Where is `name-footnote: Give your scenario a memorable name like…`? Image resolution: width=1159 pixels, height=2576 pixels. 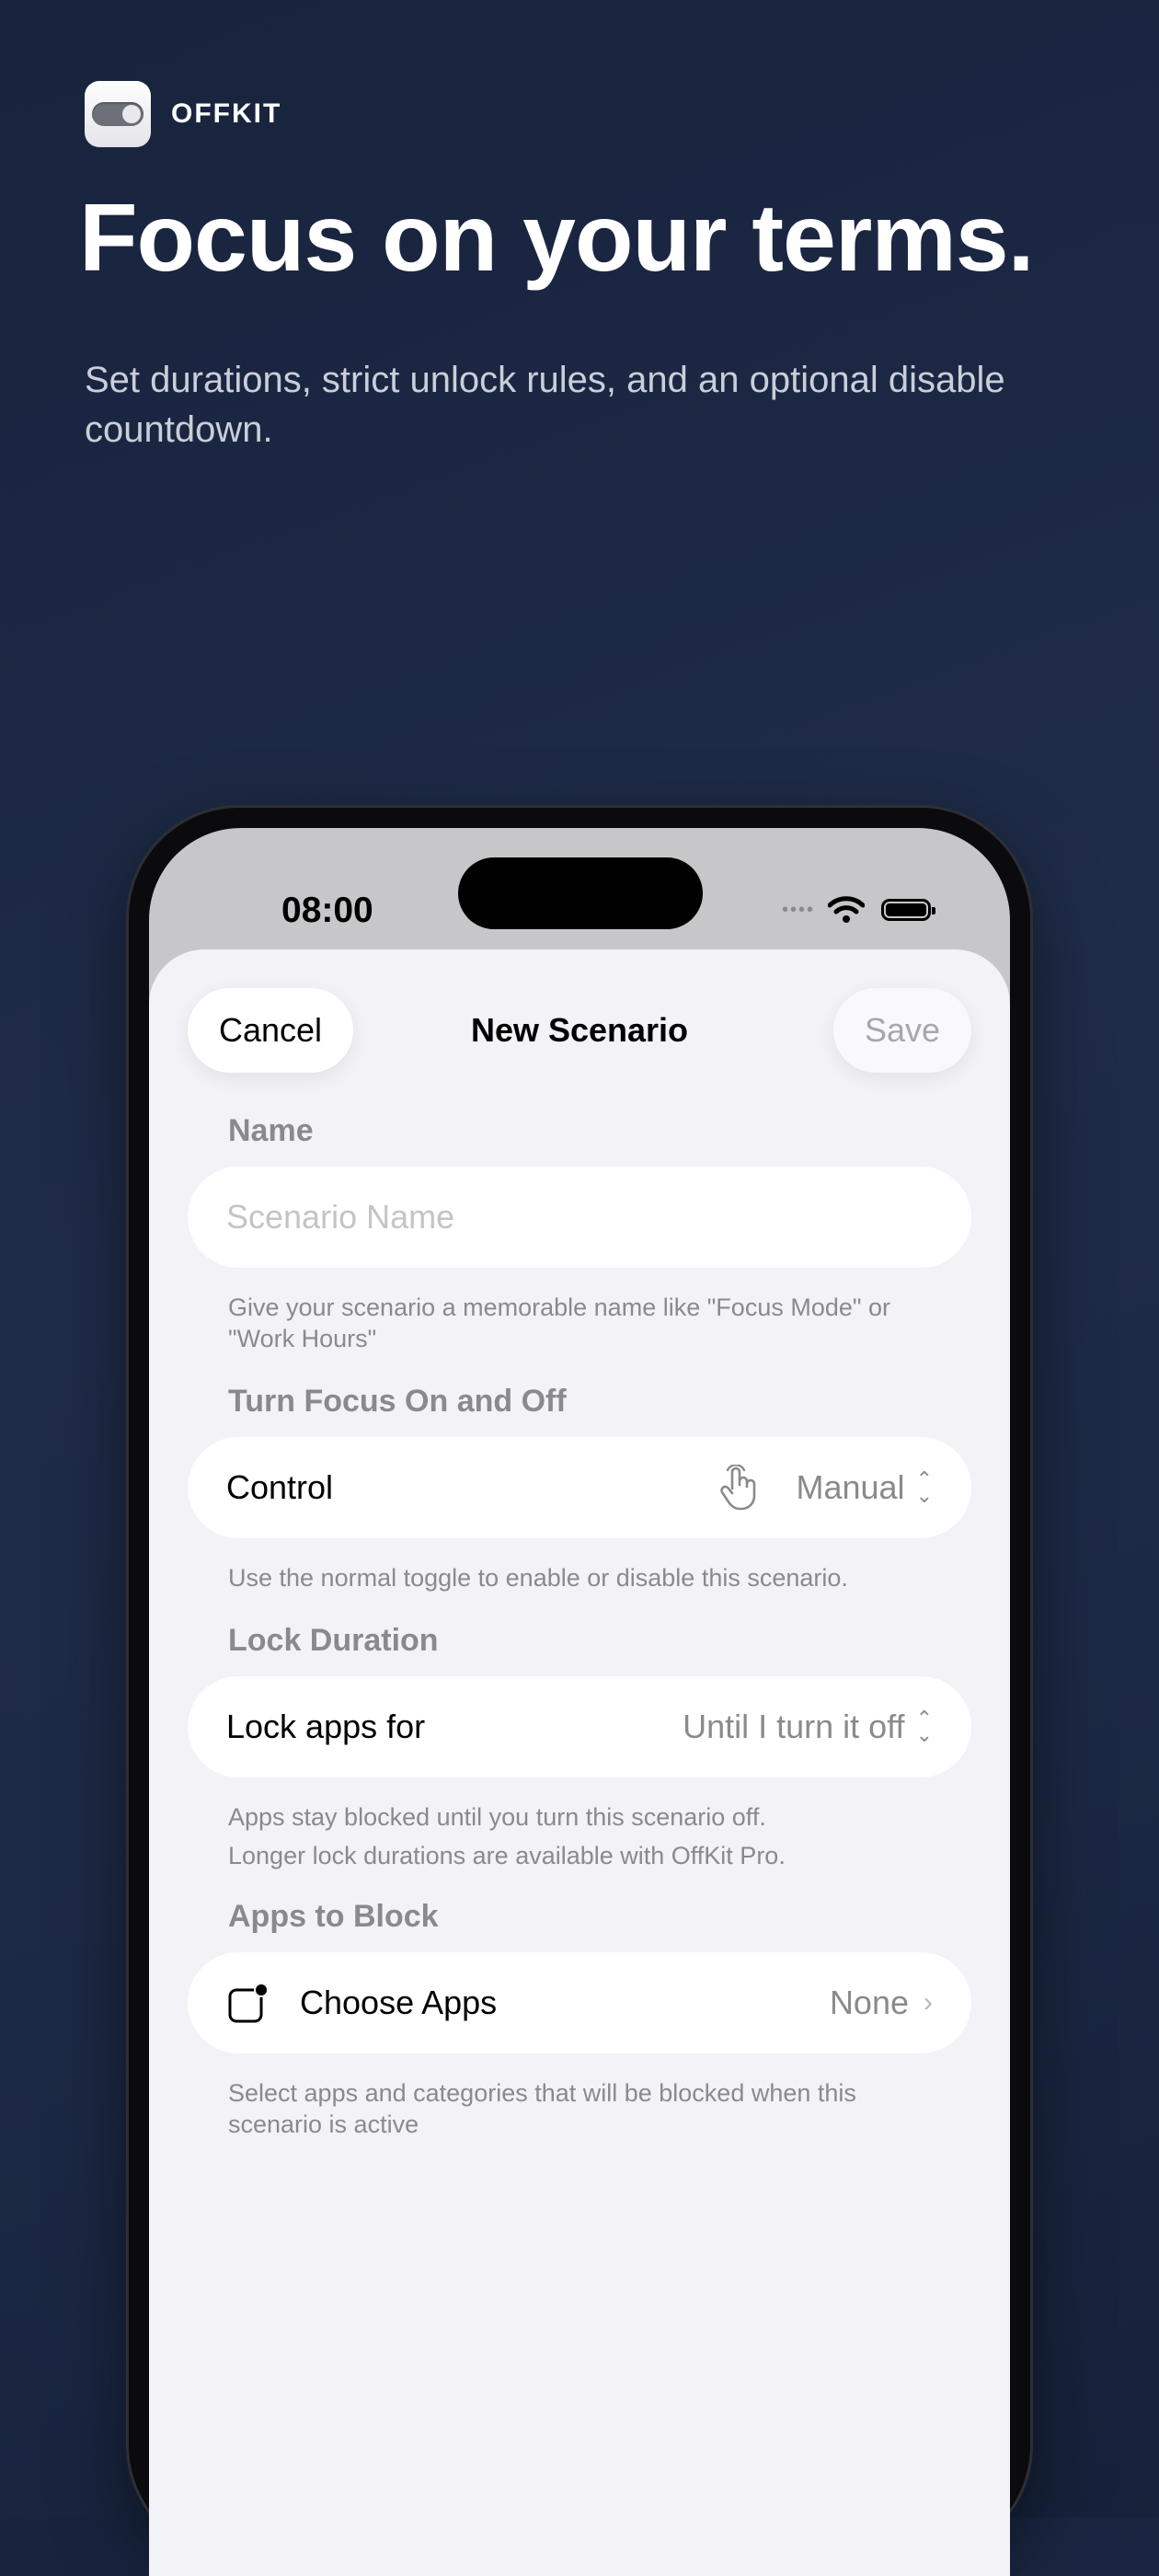 name-footnote: Give your scenario a memorable name like… is located at coordinates (559, 1323).